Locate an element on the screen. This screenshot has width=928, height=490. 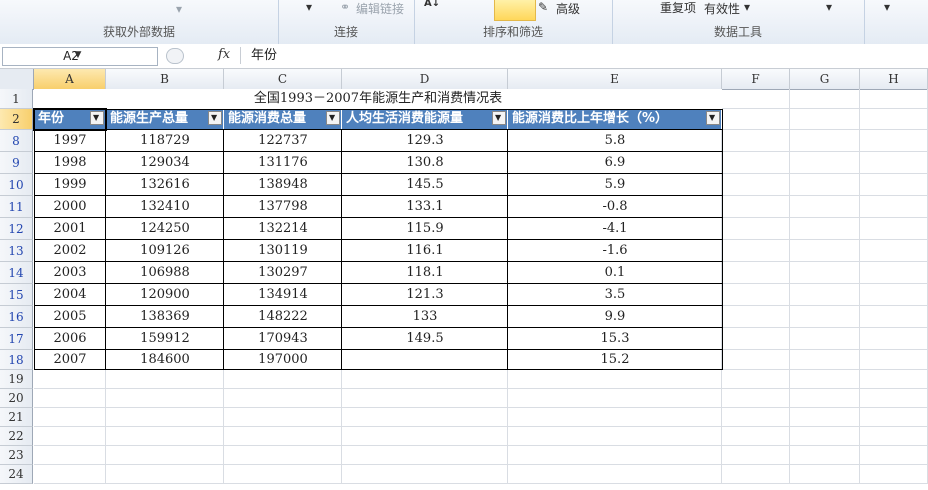
table-cell: 1999 is located at coordinates (70, 185).